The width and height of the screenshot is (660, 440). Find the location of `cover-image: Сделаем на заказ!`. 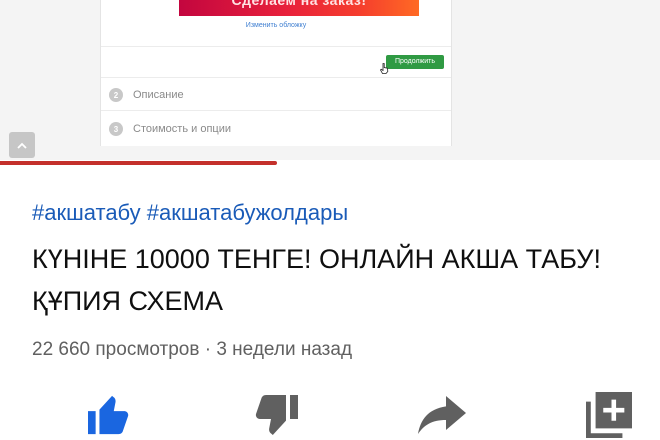

cover-image: Сделаем на заказ! is located at coordinates (299, 8).